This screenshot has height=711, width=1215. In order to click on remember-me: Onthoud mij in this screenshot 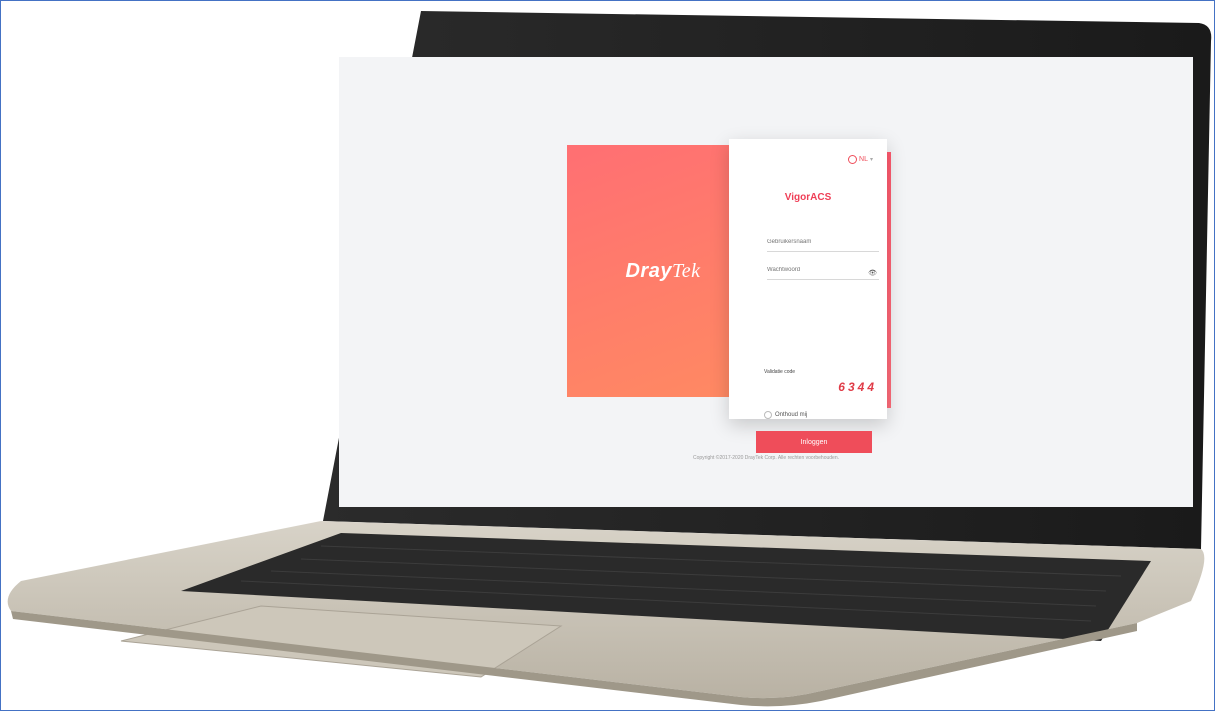, I will do `click(785, 415)`.